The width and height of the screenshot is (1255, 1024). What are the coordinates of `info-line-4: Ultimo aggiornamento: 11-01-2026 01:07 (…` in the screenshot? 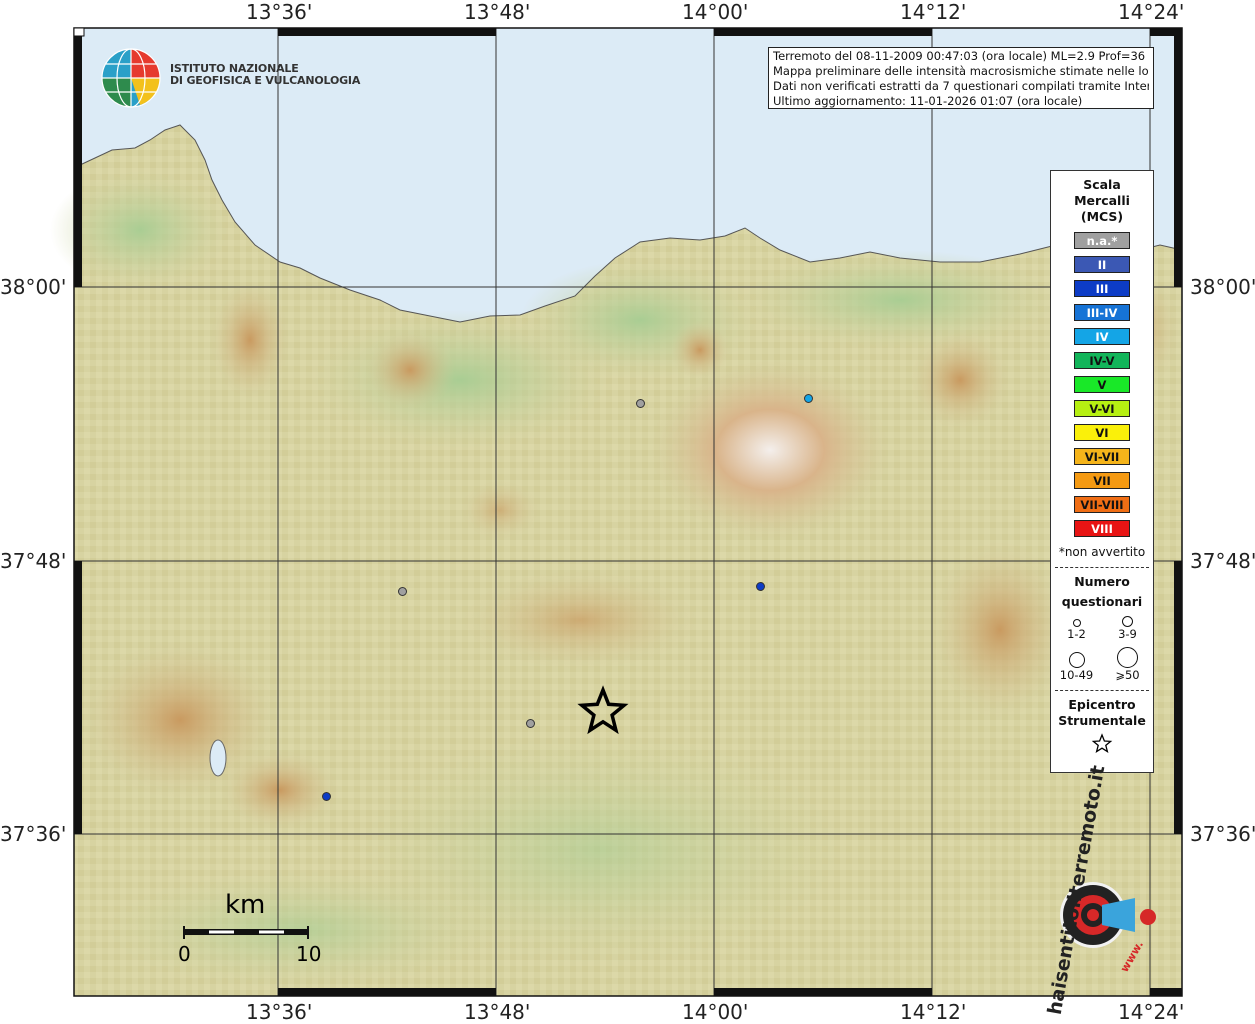 It's located at (928, 101).